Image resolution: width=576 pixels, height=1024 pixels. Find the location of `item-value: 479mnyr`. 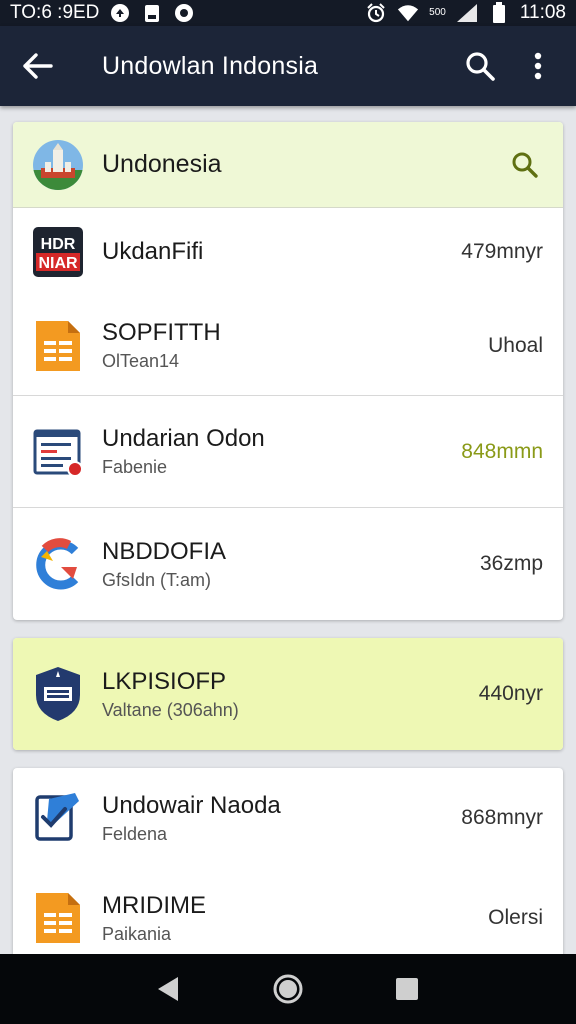

item-value: 479mnyr is located at coordinates (502, 251).